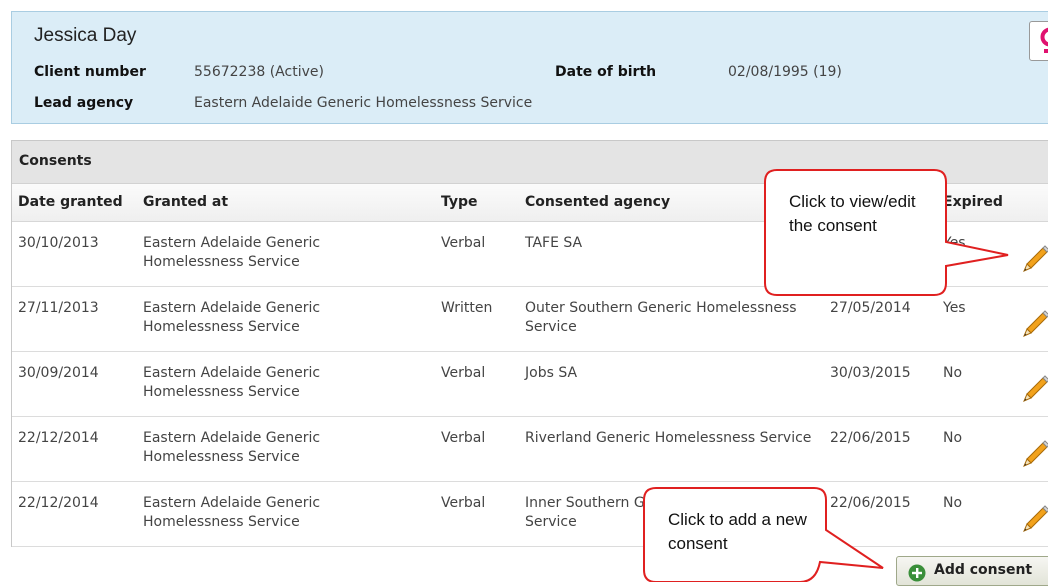  I want to click on consents-title-bar: Consents, so click(530, 162).